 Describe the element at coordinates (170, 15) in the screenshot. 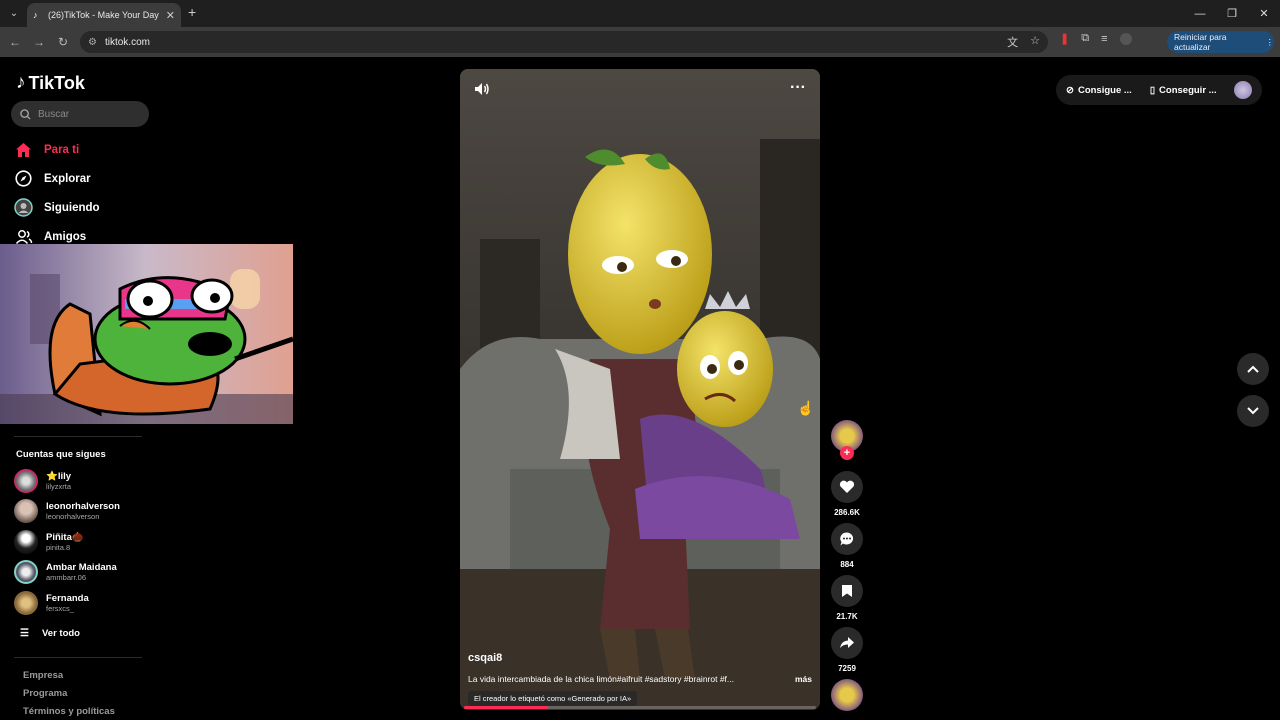

I see `close-tab-icon: ✕` at that location.